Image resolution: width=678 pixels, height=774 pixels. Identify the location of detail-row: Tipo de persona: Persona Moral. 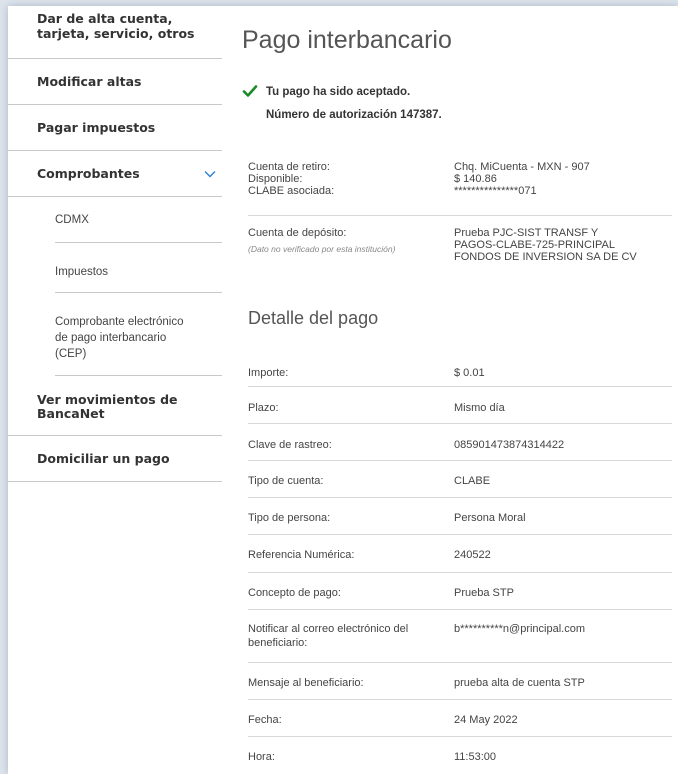
(460, 516).